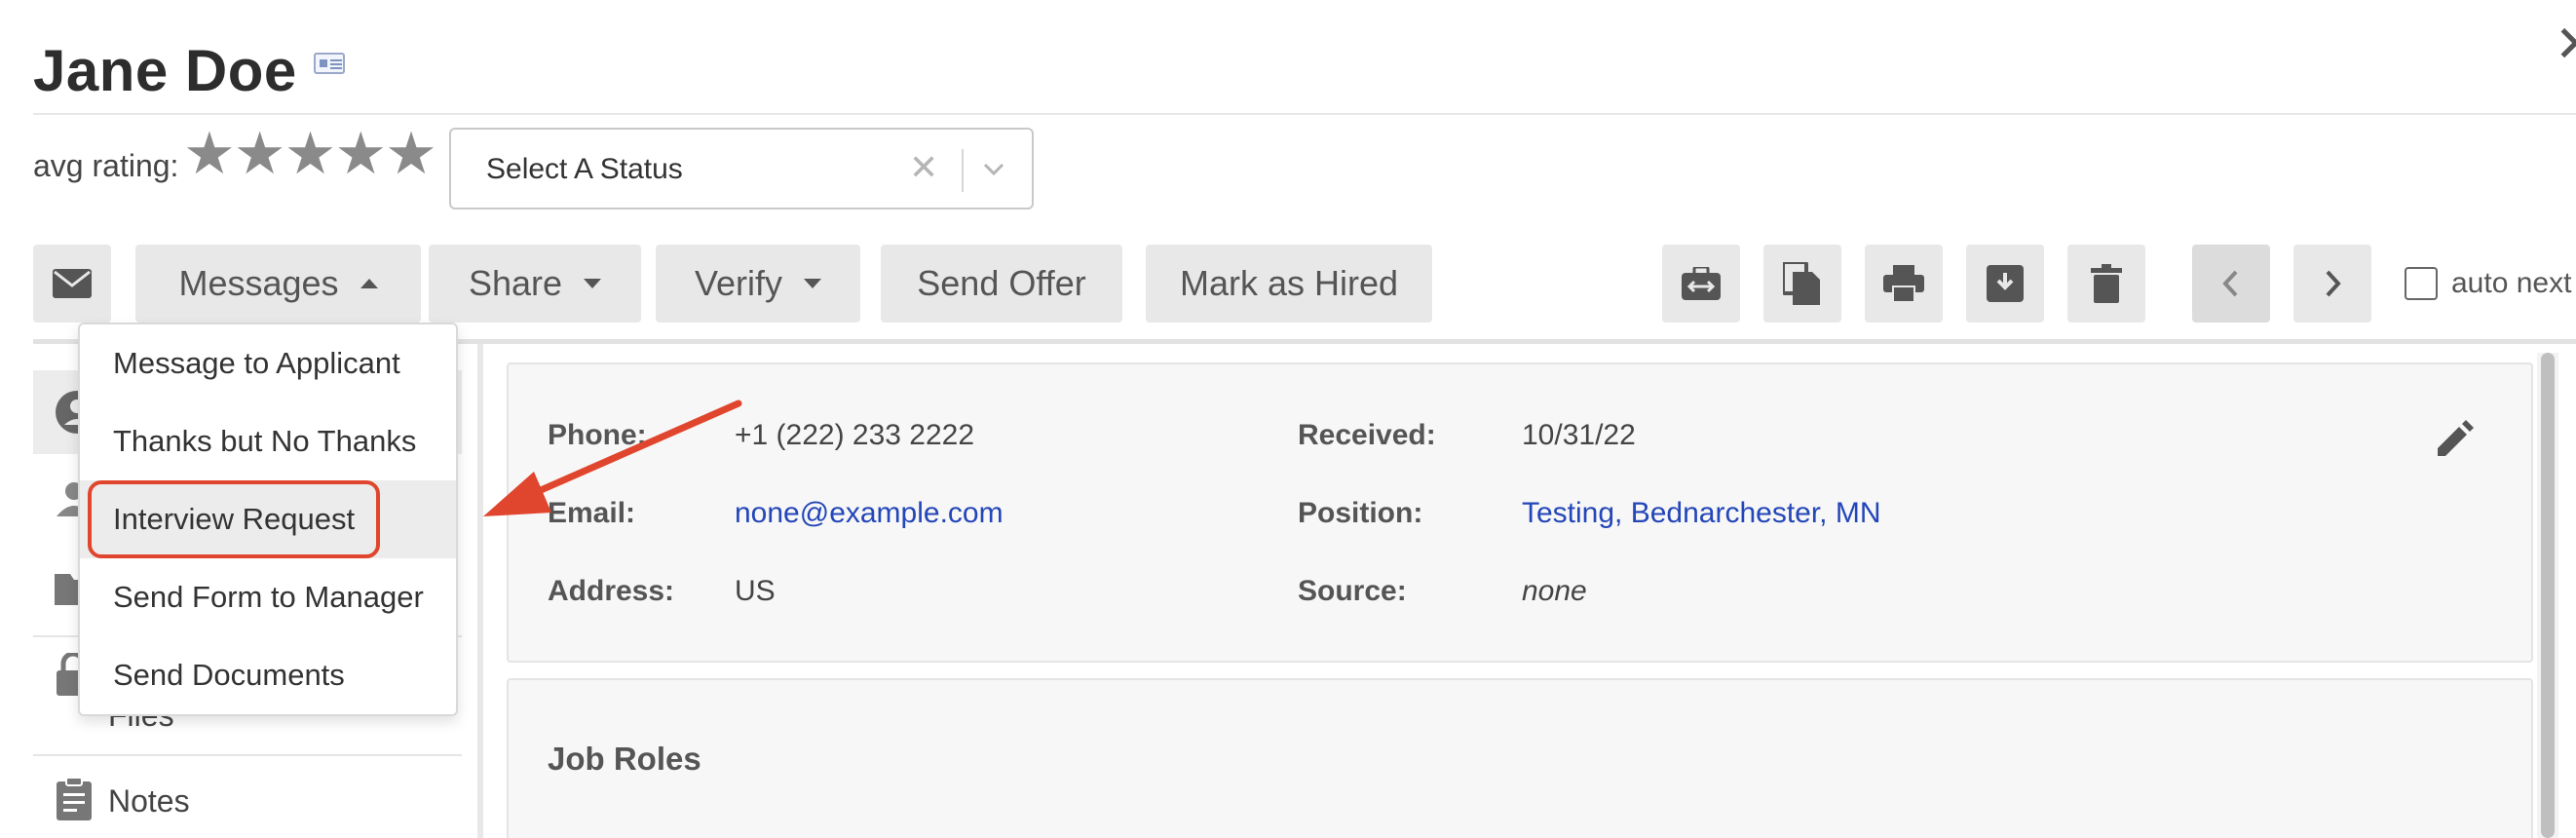 The height and width of the screenshot is (838, 2576). I want to click on envelope-icon, so click(72, 283).